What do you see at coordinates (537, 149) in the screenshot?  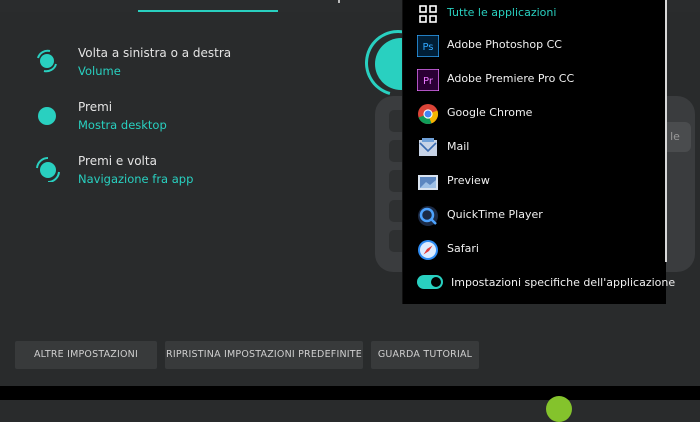 I see `menu-item-mail: Mail` at bounding box center [537, 149].